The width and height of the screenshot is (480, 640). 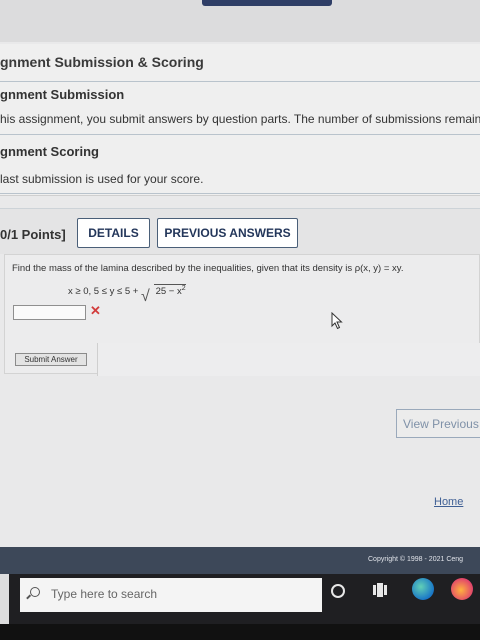 I want to click on sqrt-icon: √, so click(x=145, y=297).